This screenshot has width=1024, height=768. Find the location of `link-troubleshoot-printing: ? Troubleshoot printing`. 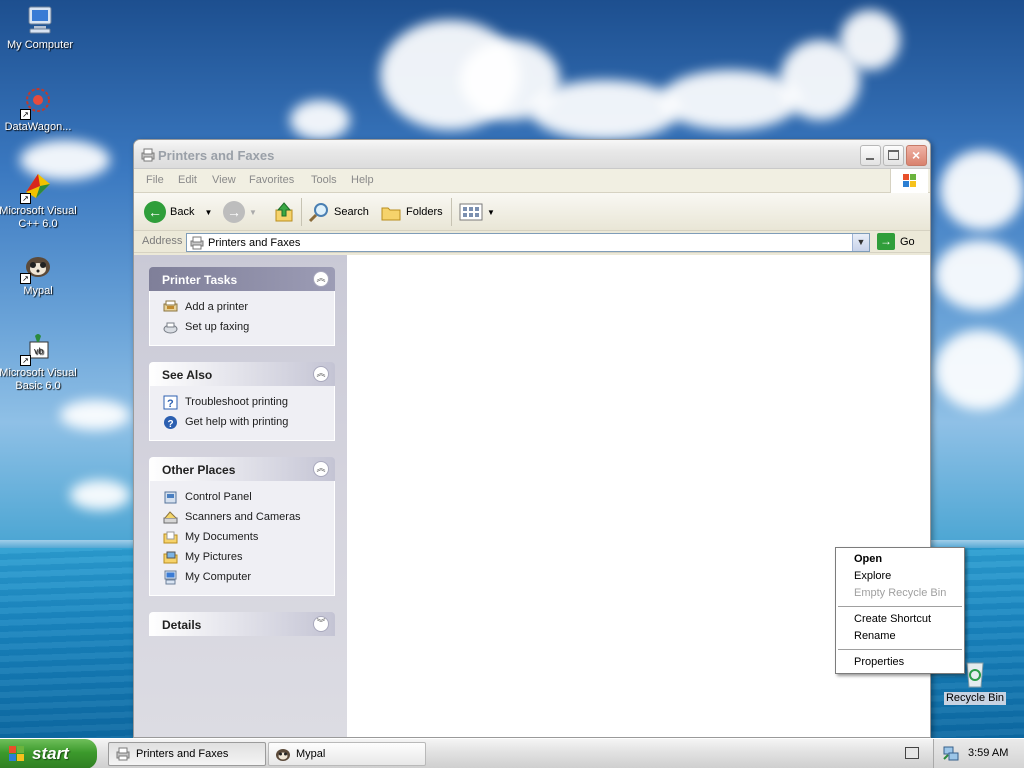

link-troubleshoot-printing: ? Troubleshoot printing is located at coordinates (242, 402).